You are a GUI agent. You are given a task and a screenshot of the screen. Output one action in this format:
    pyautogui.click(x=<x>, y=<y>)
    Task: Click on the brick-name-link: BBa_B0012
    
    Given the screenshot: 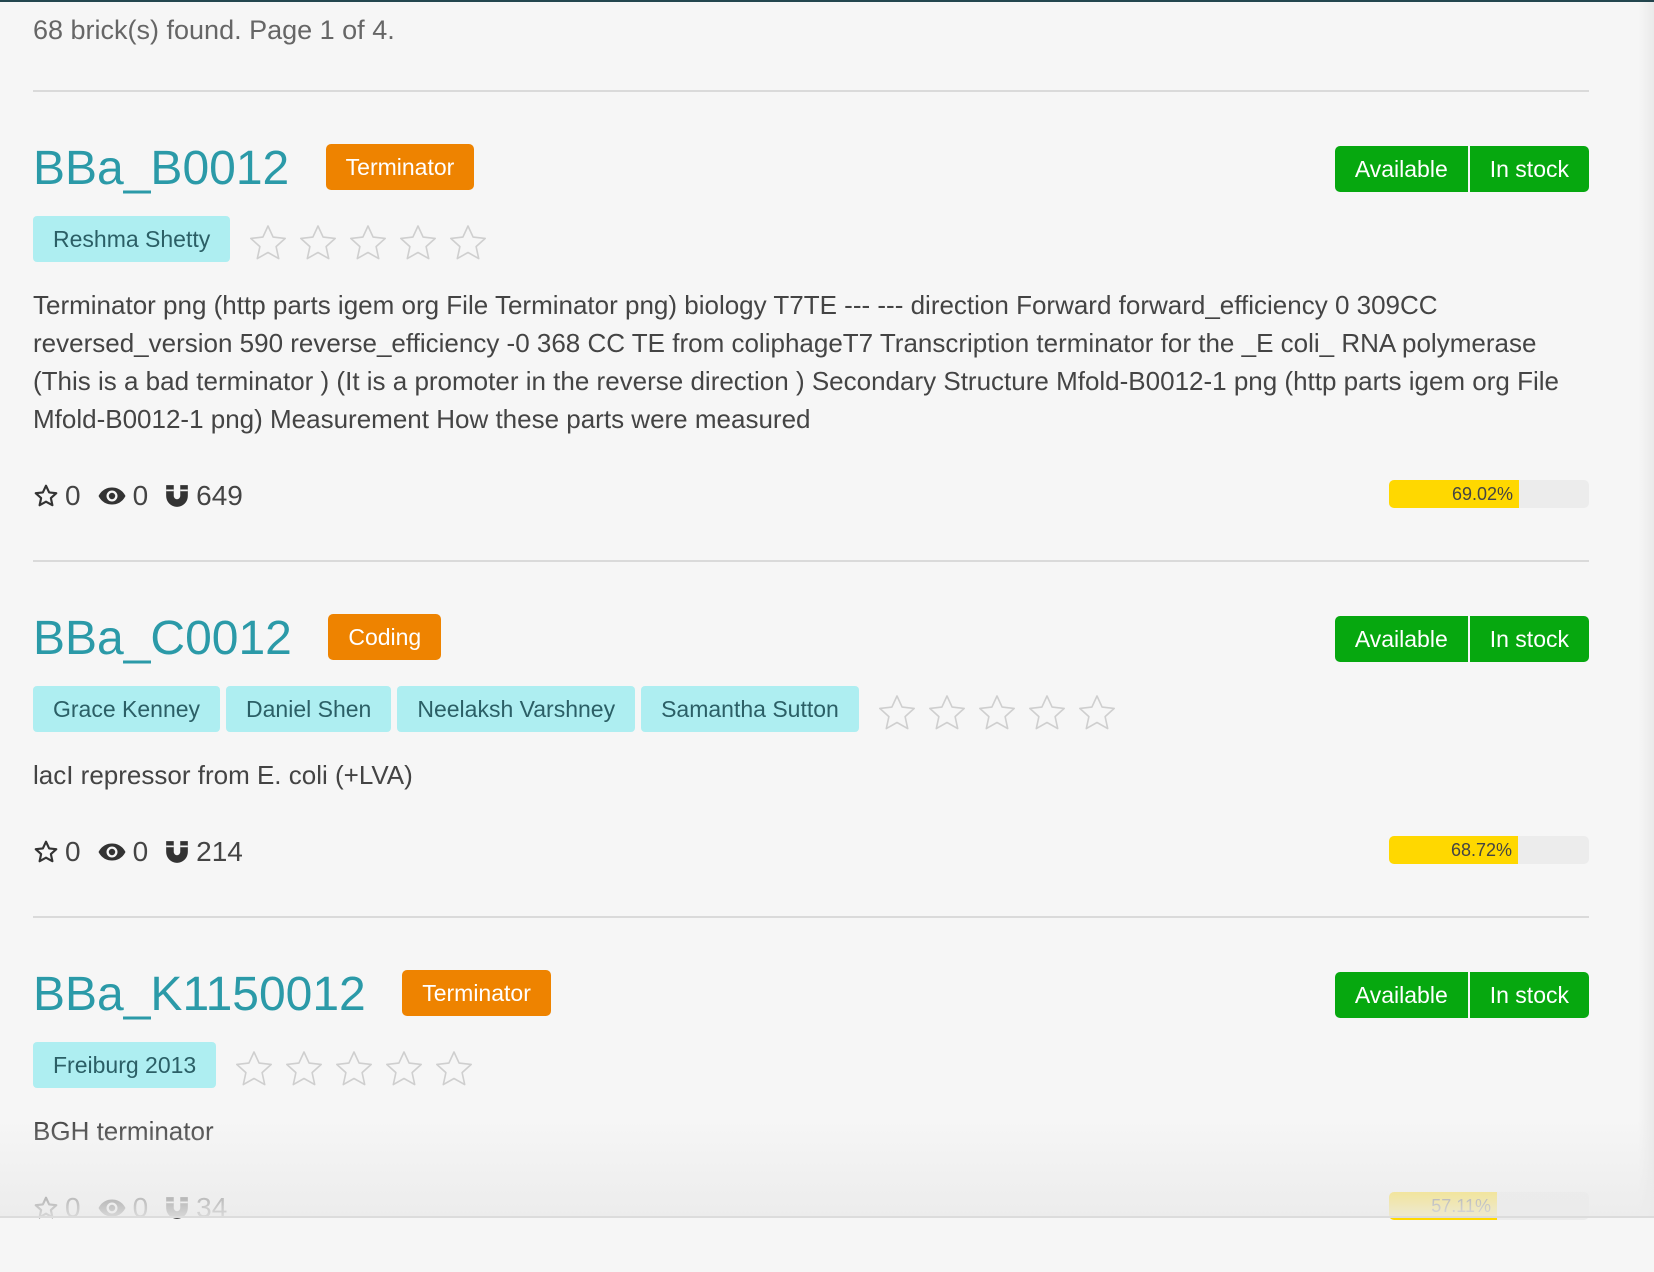 What is the action you would take?
    pyautogui.click(x=161, y=169)
    